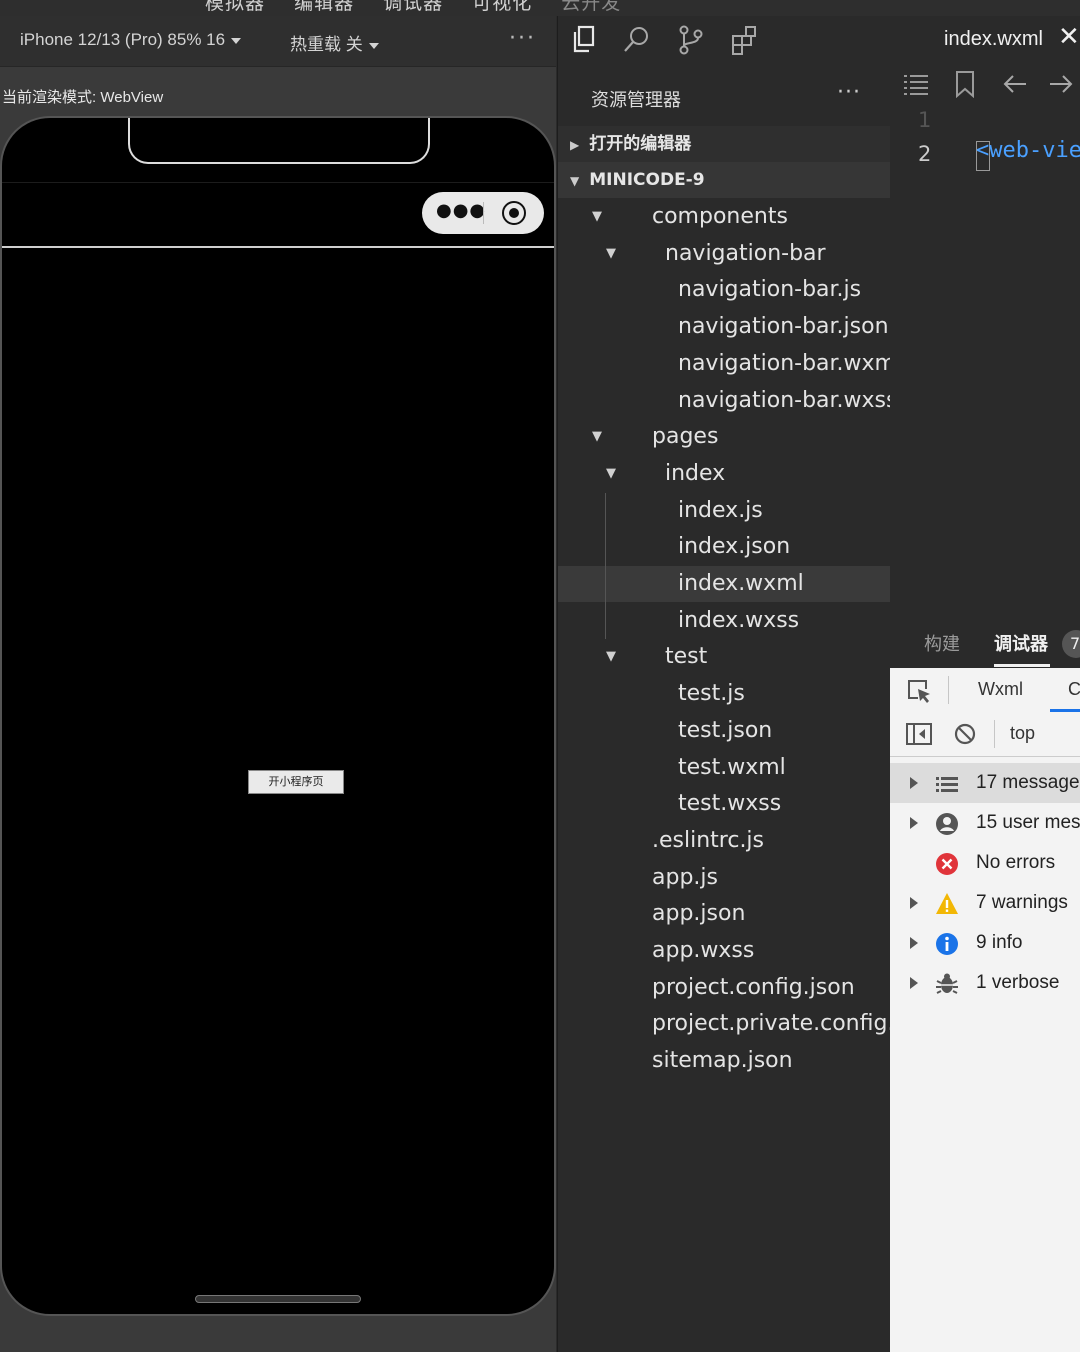 This screenshot has width=1080, height=1352. What do you see at coordinates (720, 510) in the screenshot?
I see `tree-item-label: index.js` at bounding box center [720, 510].